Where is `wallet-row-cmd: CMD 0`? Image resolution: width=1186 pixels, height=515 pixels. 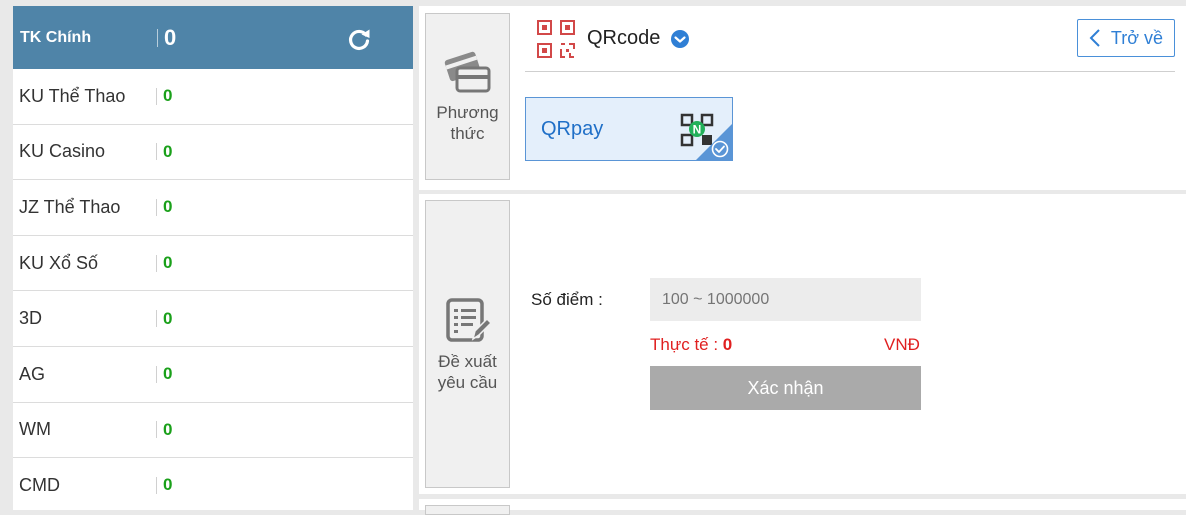
wallet-row-cmd: CMD 0 is located at coordinates (213, 484).